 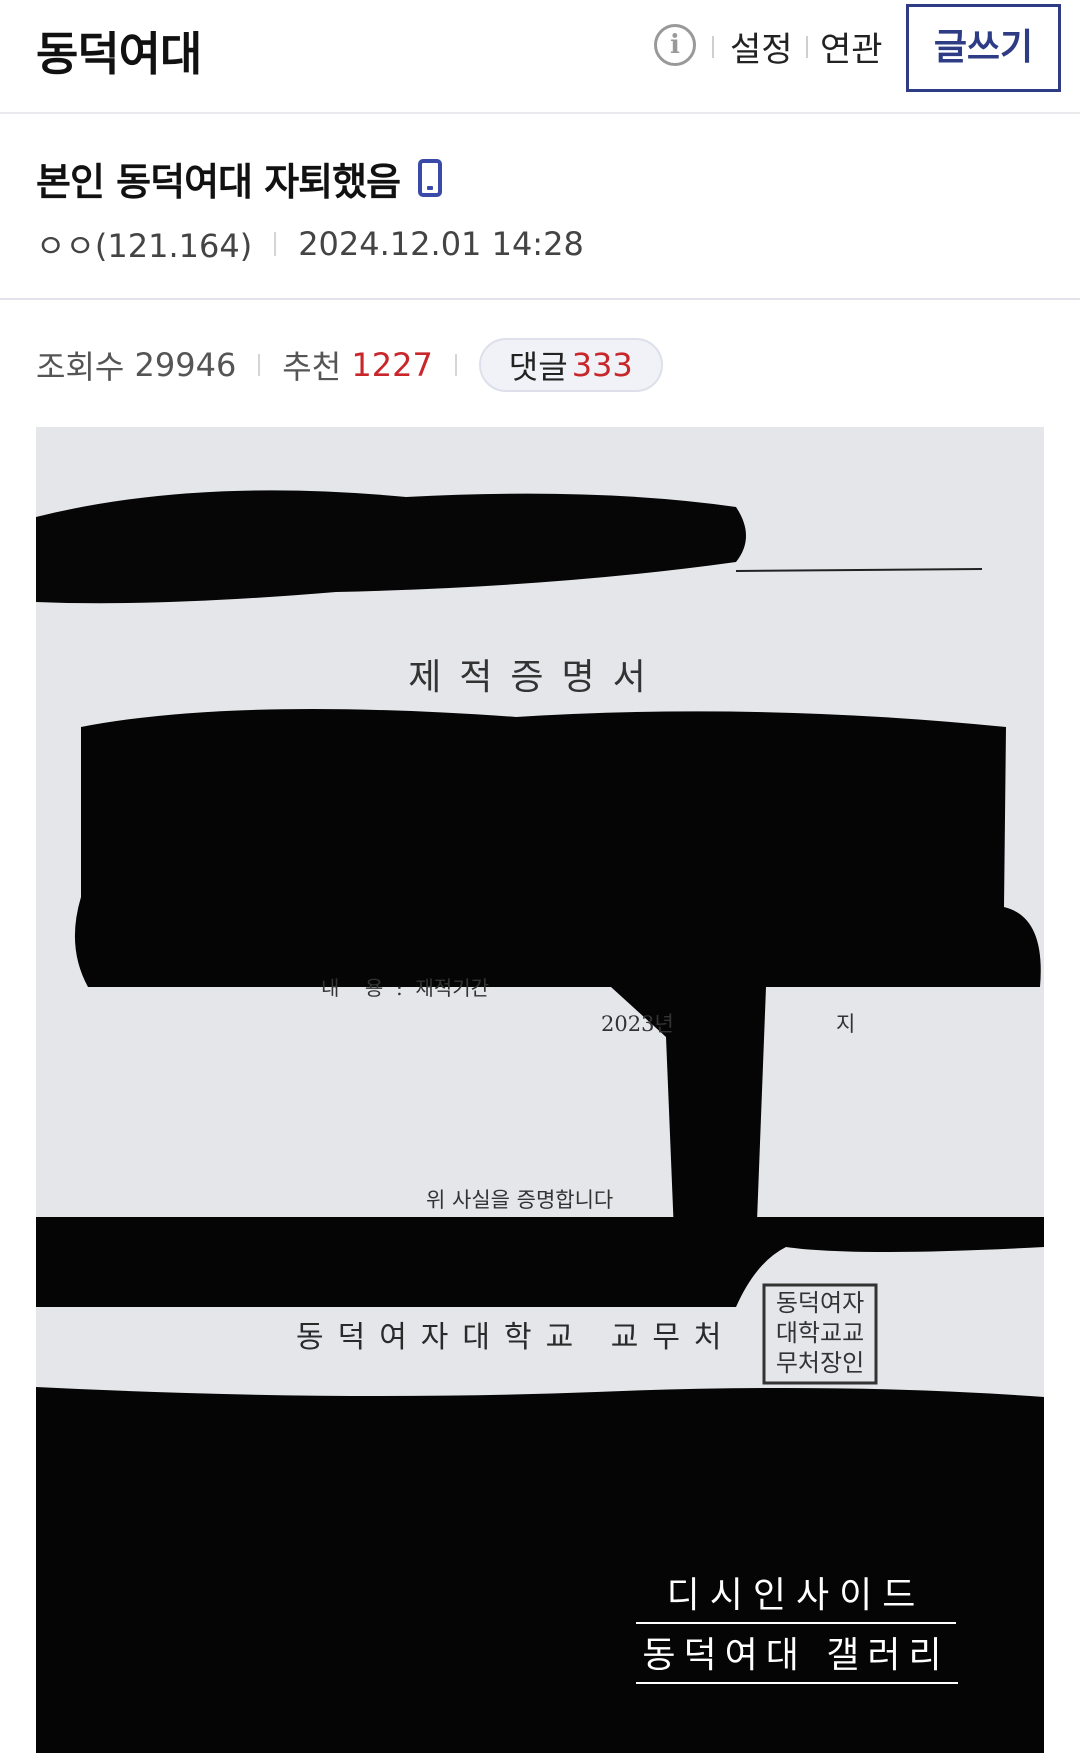 What do you see at coordinates (820, 1333) in the screenshot?
I see `seal-line-2: 대학교교` at bounding box center [820, 1333].